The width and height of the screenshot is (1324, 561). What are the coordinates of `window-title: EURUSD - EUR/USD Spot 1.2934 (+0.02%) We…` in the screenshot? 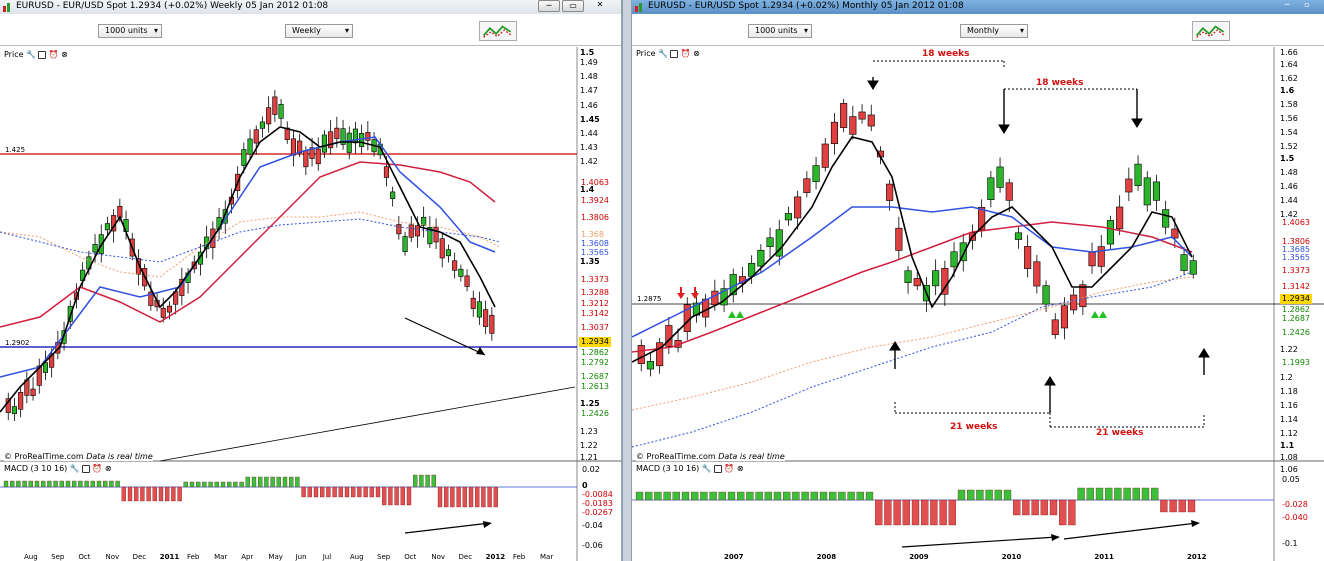 It's located at (172, 6).